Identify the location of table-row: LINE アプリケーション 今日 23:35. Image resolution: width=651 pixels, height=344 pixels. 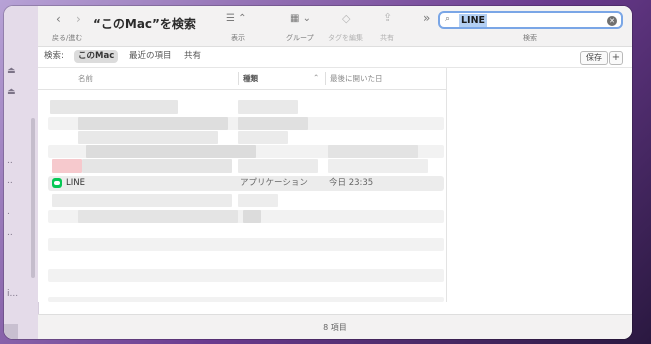
(246, 183).